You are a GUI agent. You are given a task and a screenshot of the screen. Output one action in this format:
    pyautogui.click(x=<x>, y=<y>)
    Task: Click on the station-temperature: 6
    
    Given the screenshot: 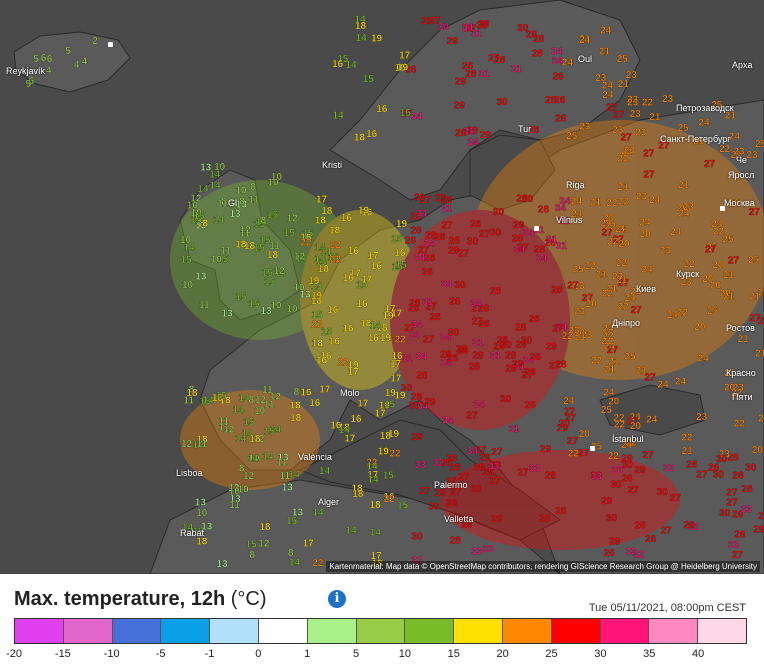 What is the action you would take?
    pyautogui.click(x=44, y=58)
    